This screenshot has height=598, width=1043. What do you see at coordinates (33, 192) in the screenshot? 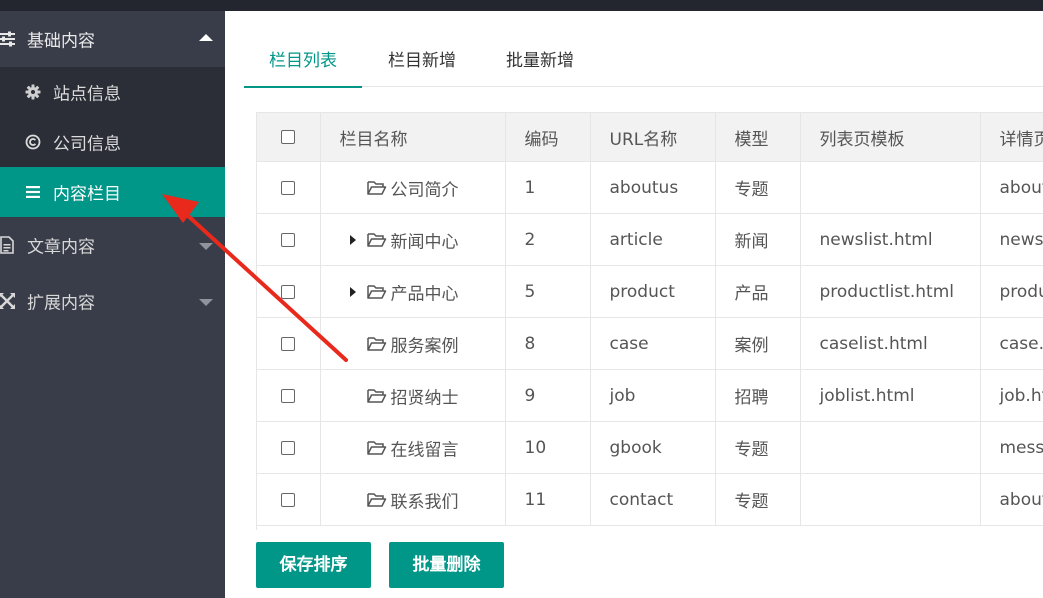
I see `list-icon` at bounding box center [33, 192].